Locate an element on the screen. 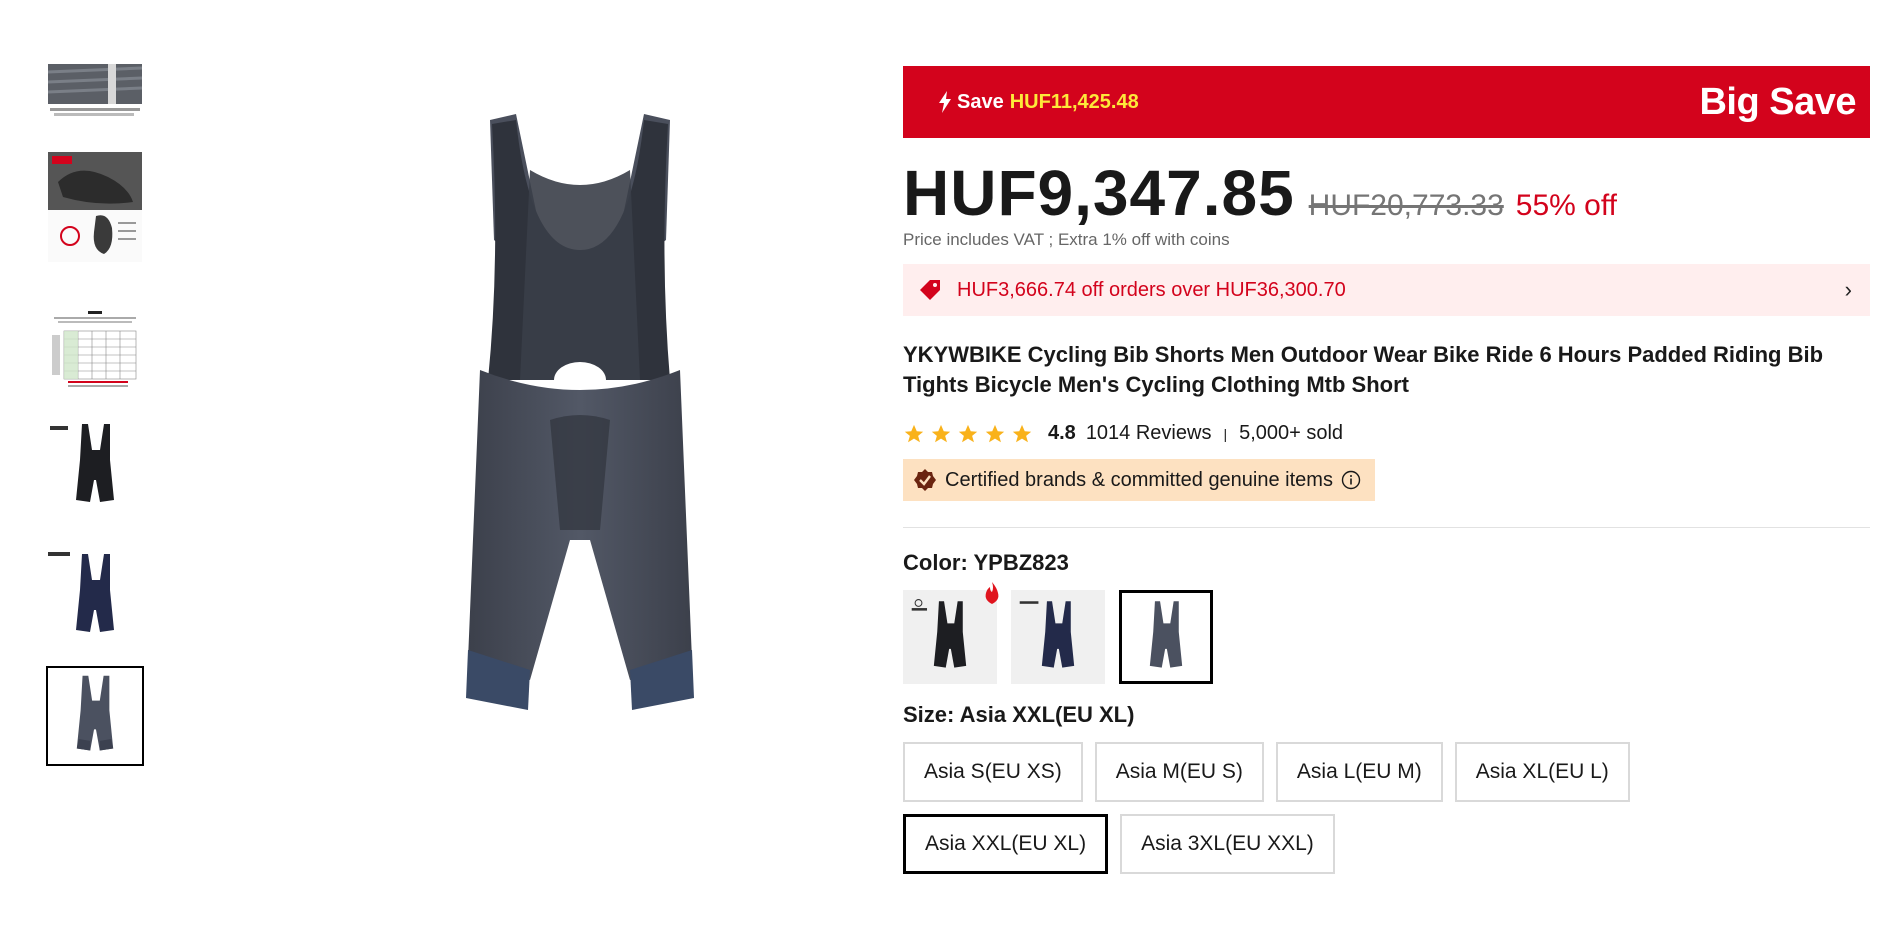 The height and width of the screenshot is (925, 1894). save-amount: HUF11,425.48 is located at coordinates (1074, 101).